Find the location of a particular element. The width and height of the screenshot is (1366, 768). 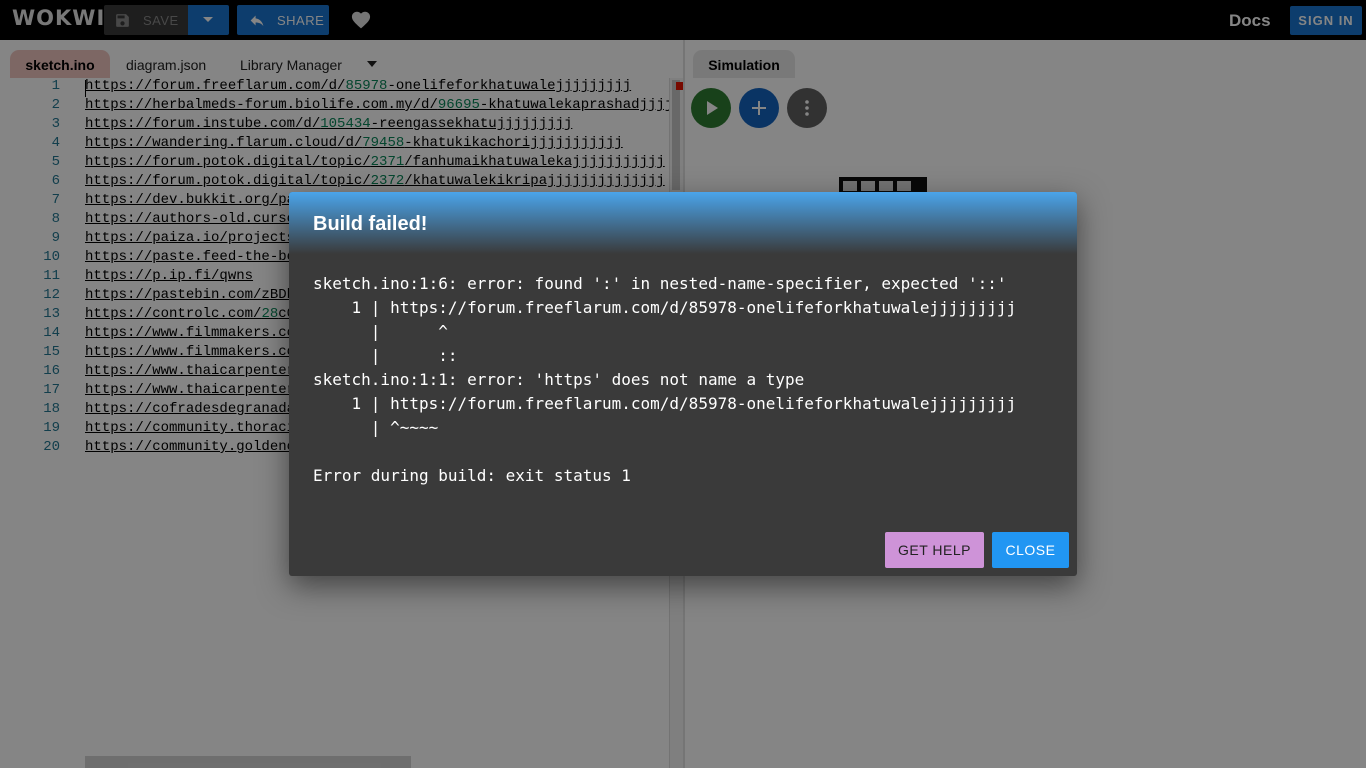

close-button: CLOSE is located at coordinates (1030, 550).